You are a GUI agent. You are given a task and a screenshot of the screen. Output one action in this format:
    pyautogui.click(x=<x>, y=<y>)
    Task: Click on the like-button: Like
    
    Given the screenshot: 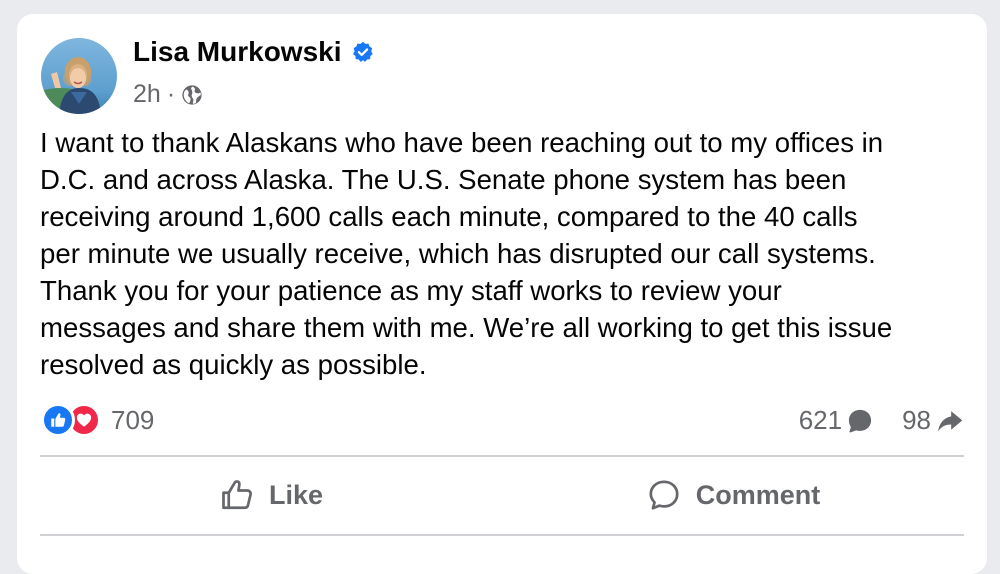 What is the action you would take?
    pyautogui.click(x=271, y=495)
    